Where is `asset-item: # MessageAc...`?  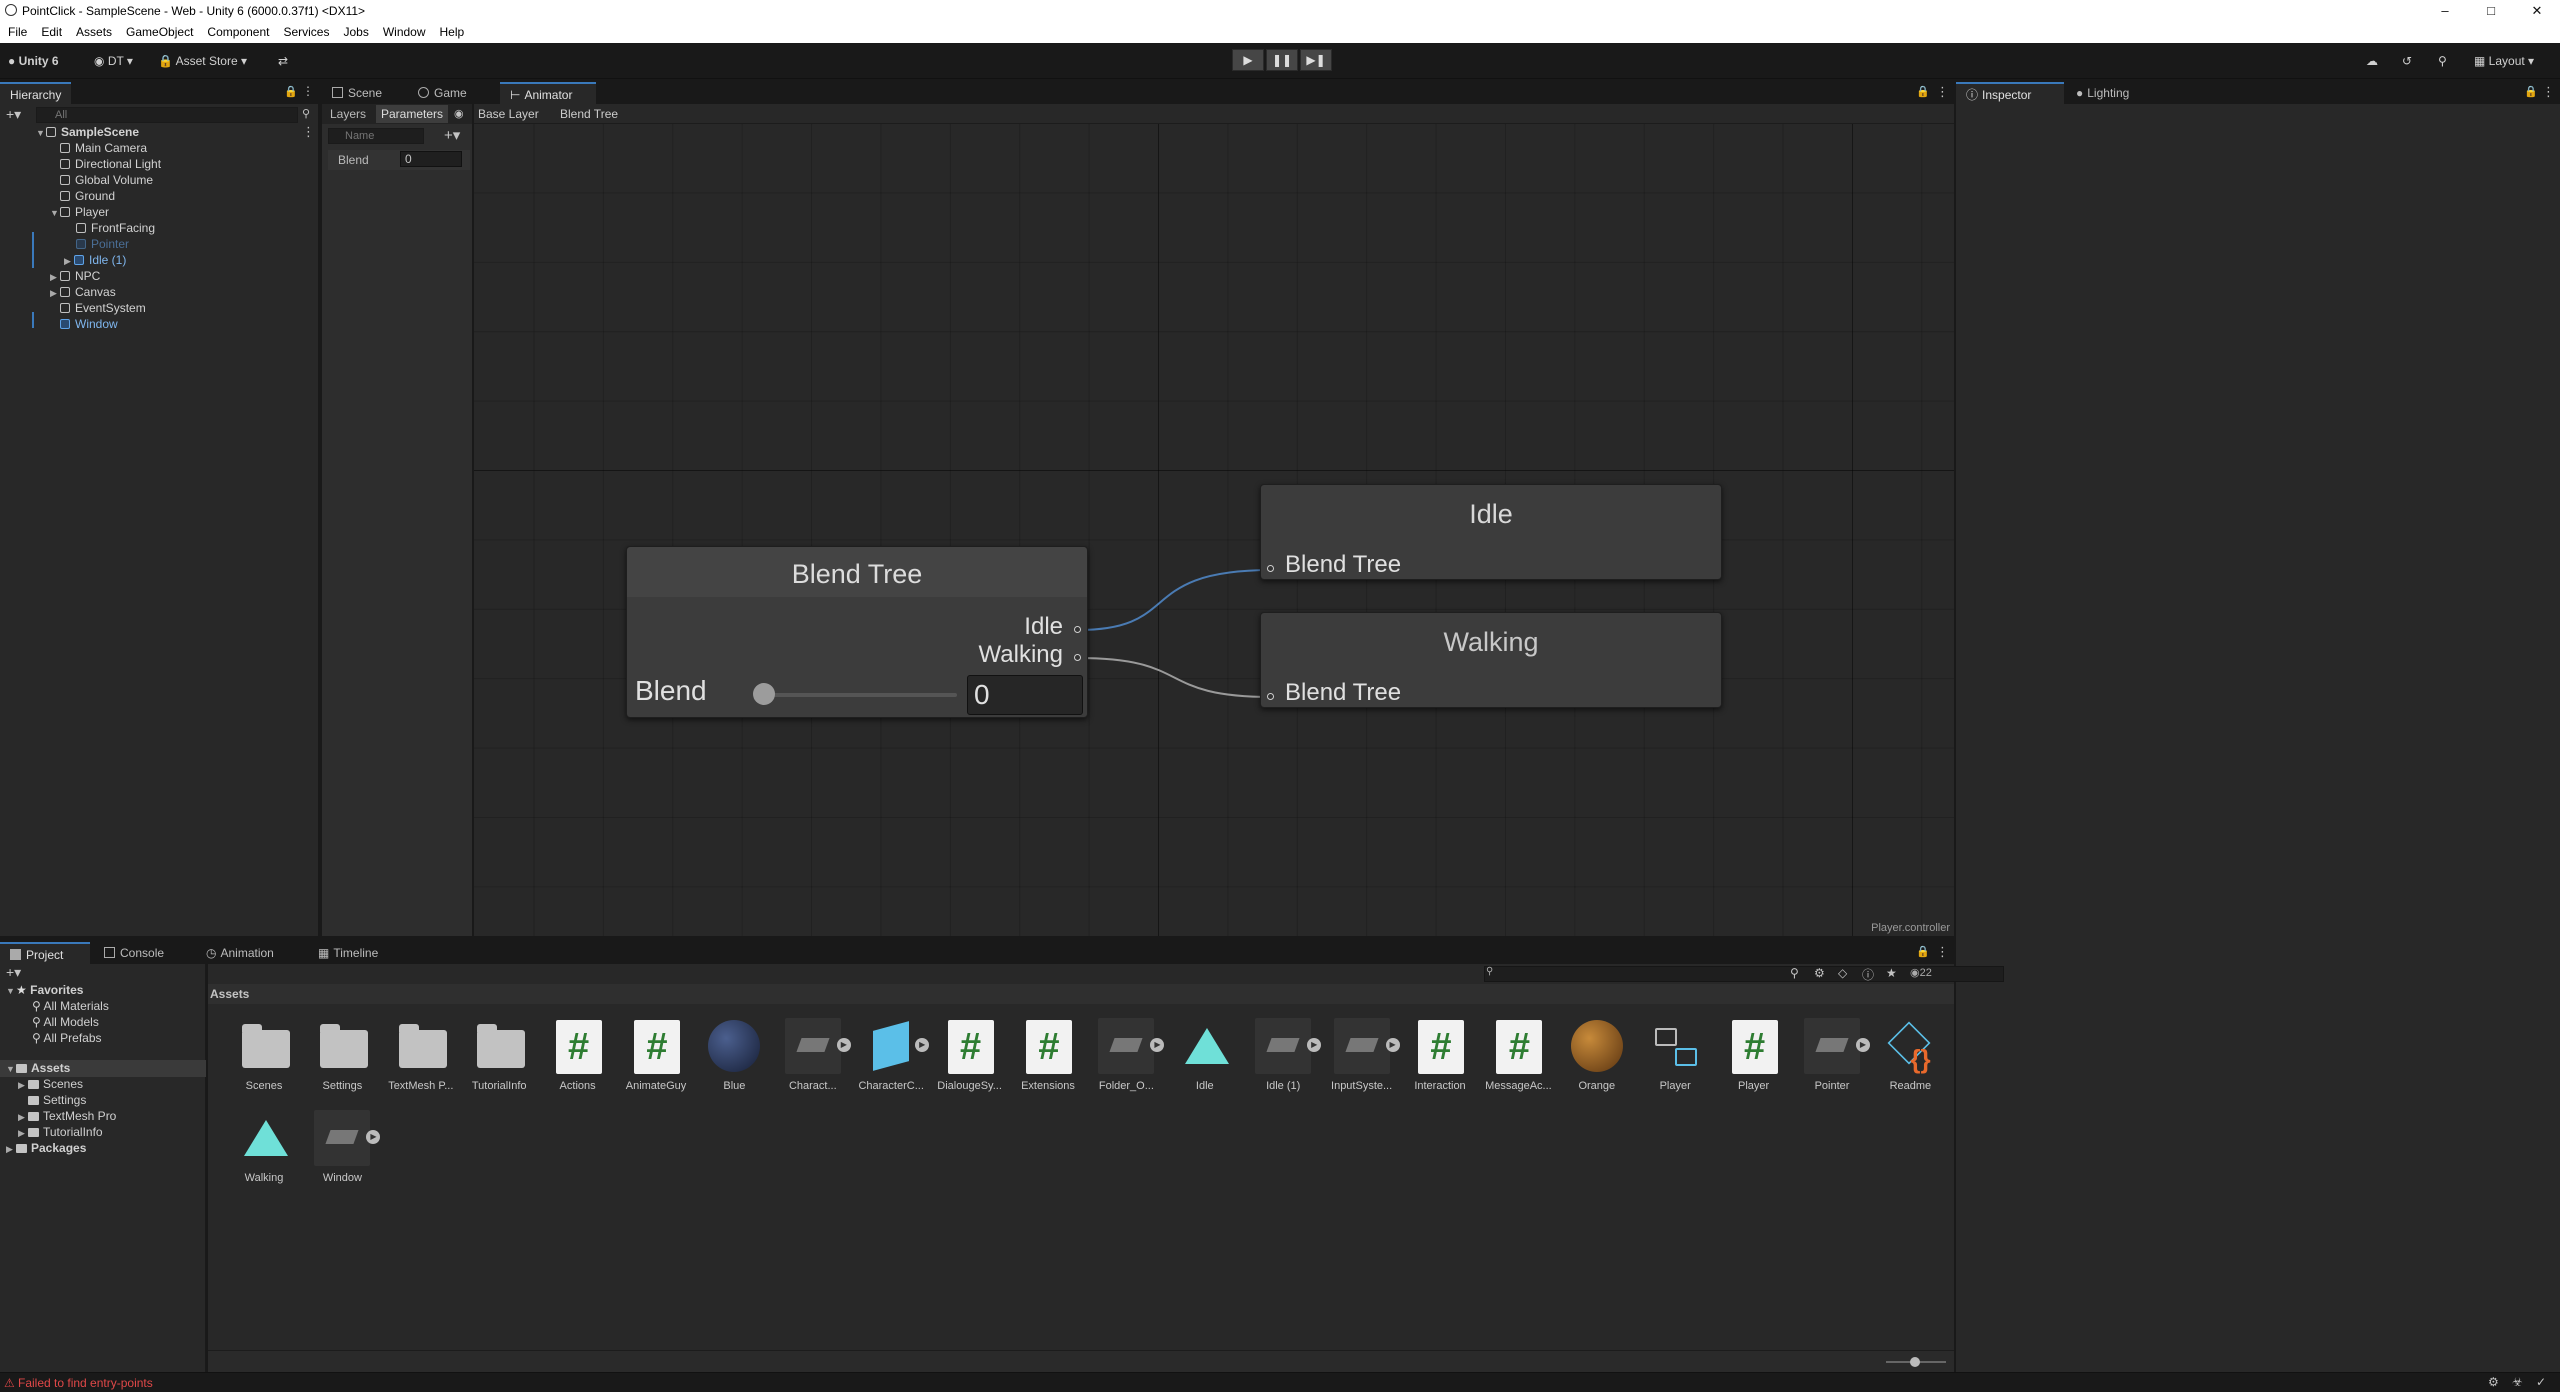 asset-item: # MessageAc... is located at coordinates (1518, 1055).